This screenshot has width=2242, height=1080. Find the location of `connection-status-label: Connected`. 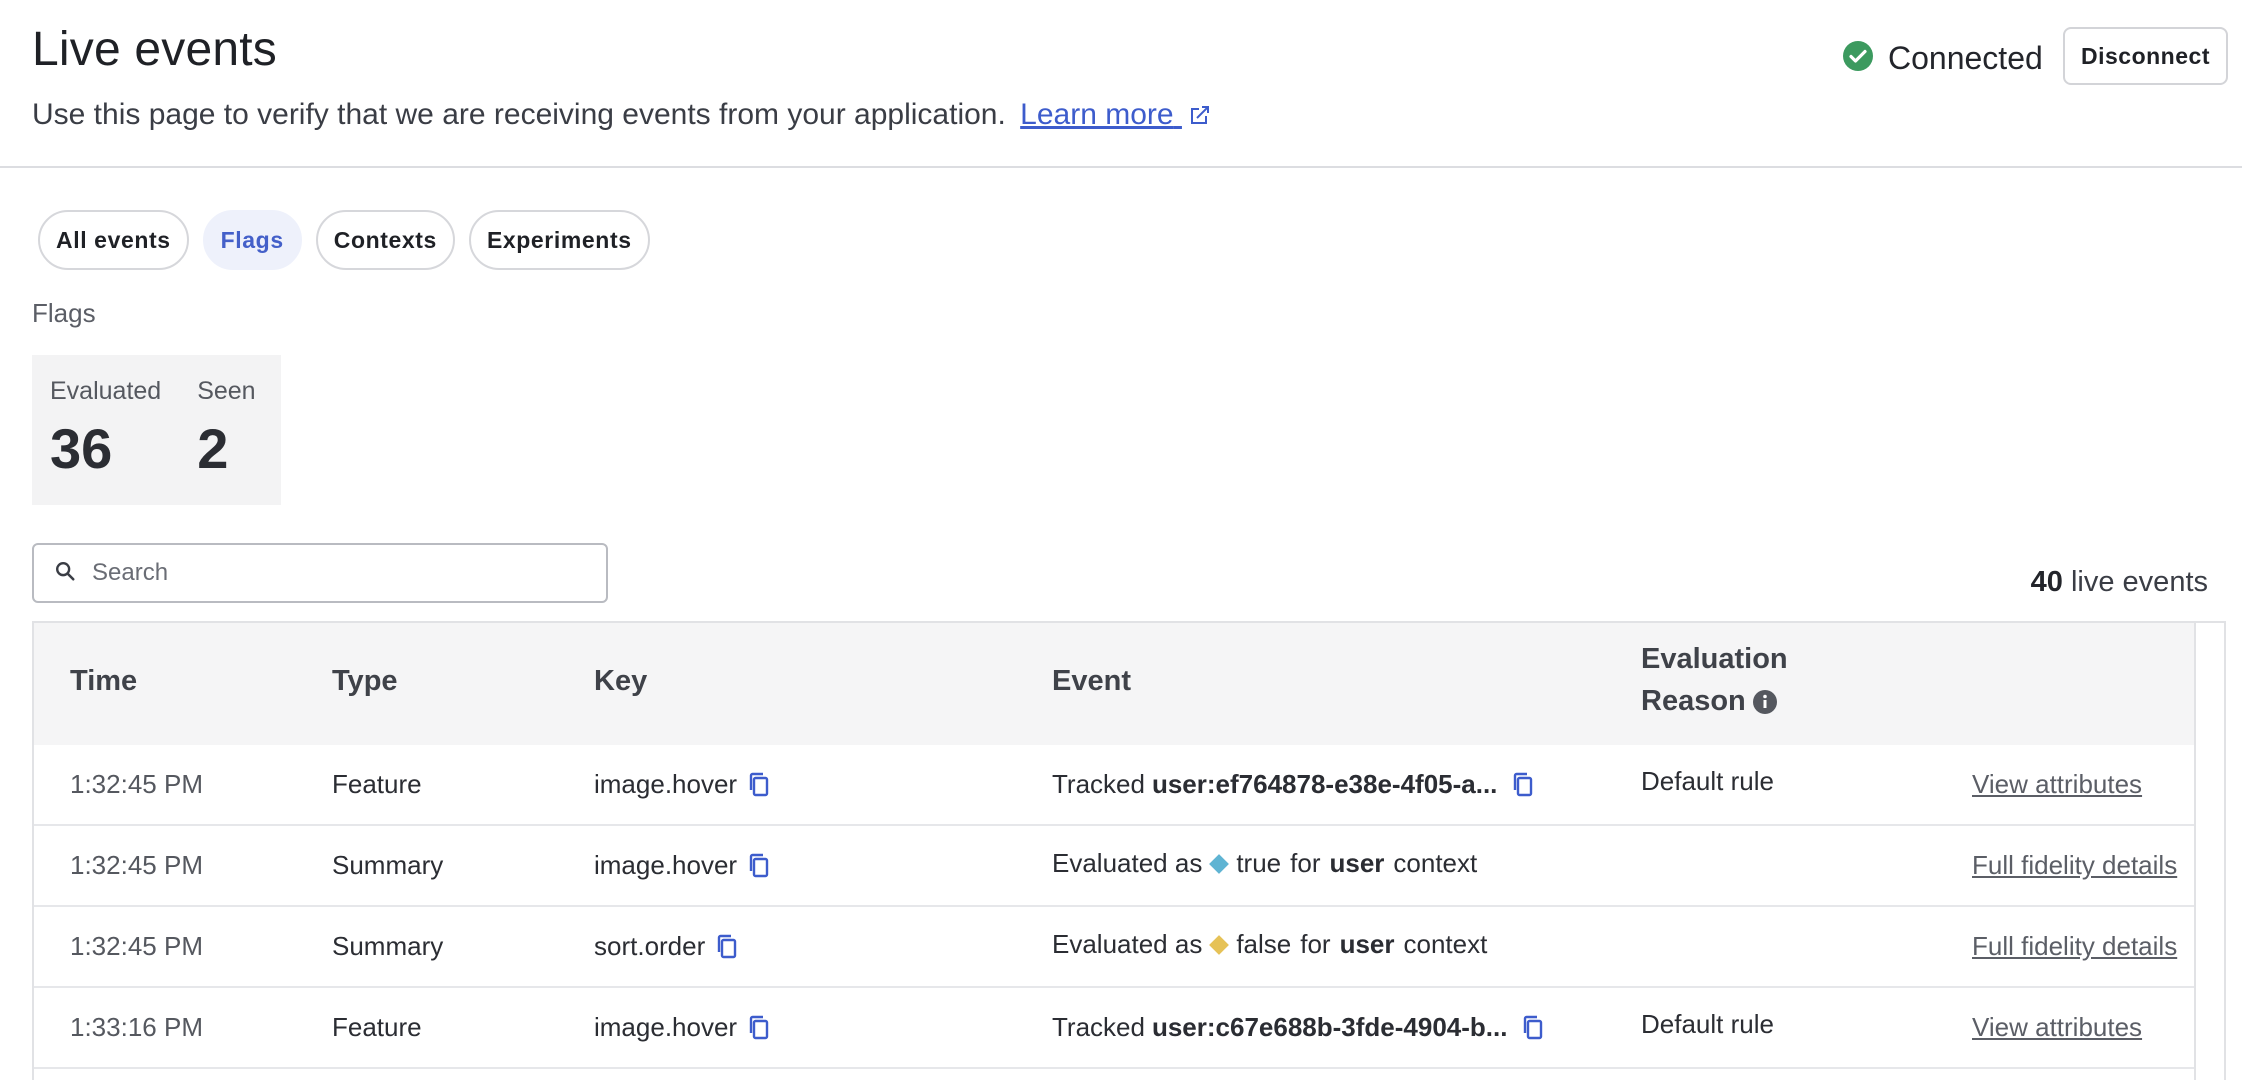

connection-status-label: Connected is located at coordinates (1965, 58).